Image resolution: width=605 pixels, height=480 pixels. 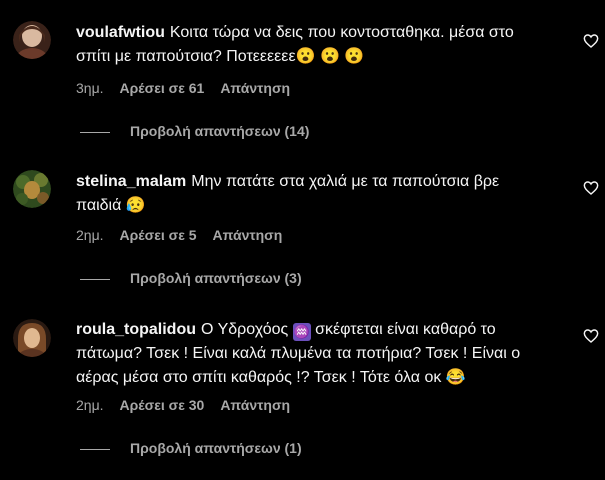 I want to click on comment-emojis: 😂, so click(x=455, y=377).